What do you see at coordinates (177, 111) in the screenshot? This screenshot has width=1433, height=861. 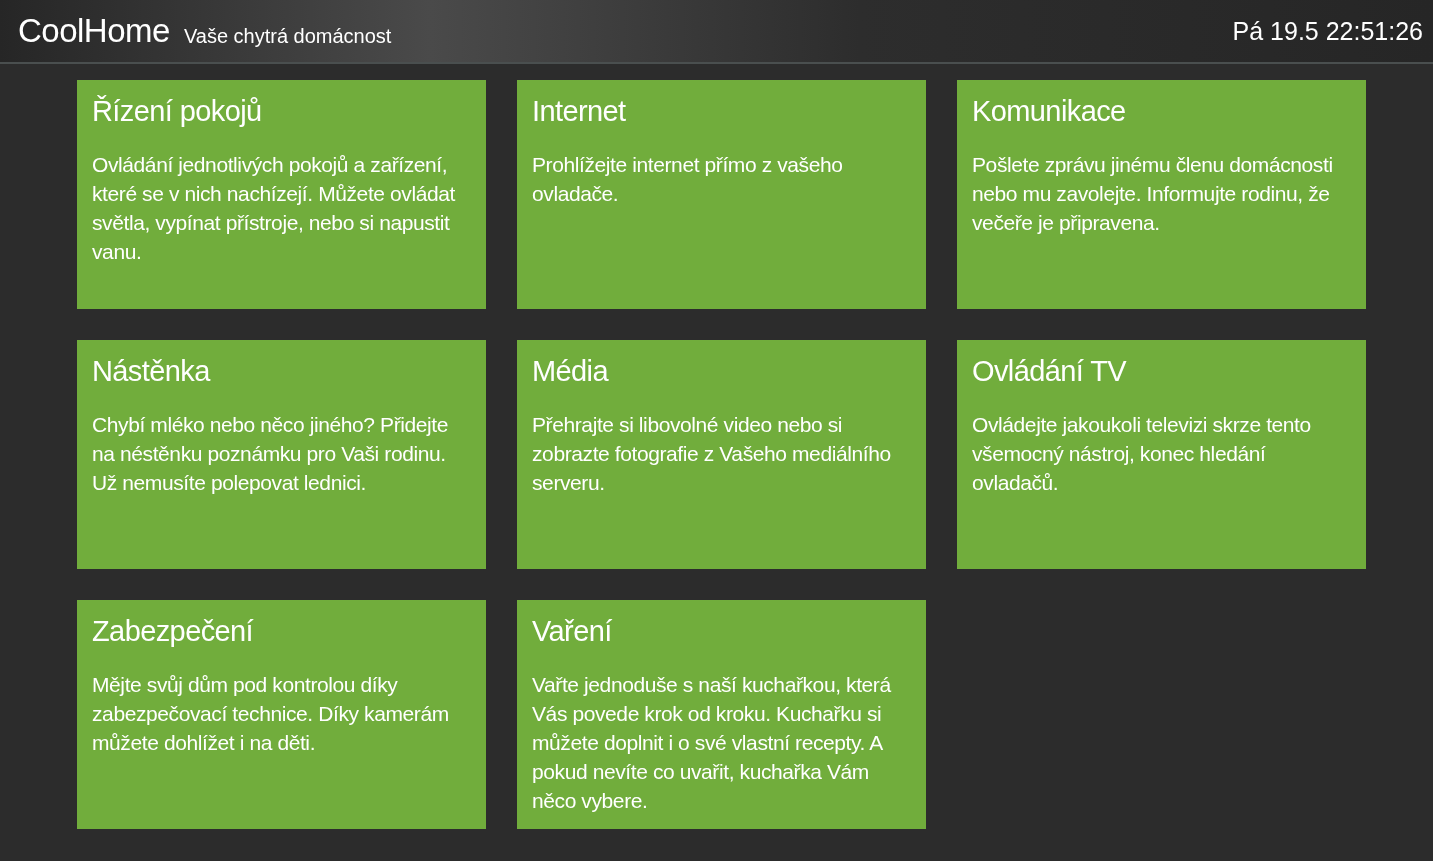 I see `tile-title: Řízení pokojů` at bounding box center [177, 111].